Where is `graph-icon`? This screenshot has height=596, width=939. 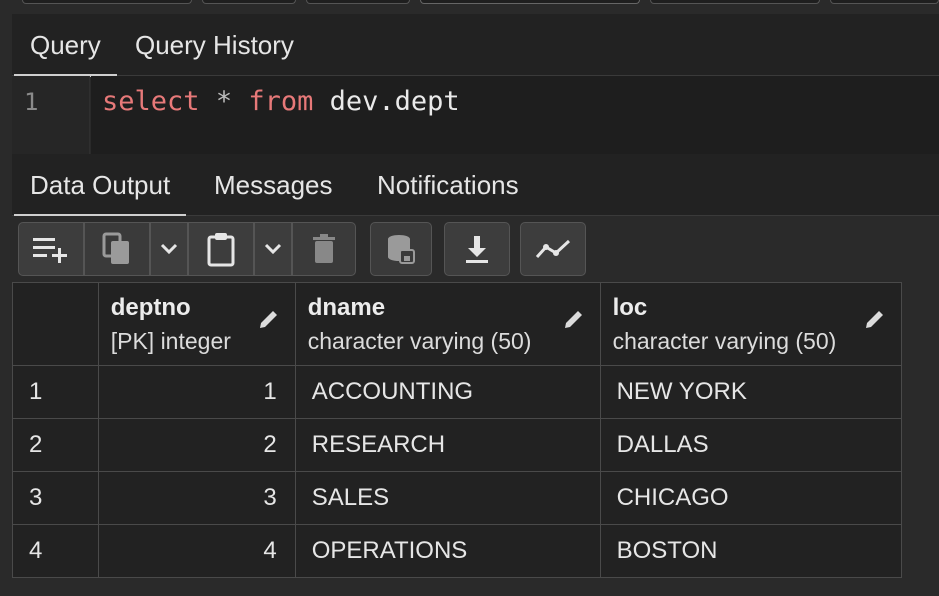
graph-icon is located at coordinates (553, 249).